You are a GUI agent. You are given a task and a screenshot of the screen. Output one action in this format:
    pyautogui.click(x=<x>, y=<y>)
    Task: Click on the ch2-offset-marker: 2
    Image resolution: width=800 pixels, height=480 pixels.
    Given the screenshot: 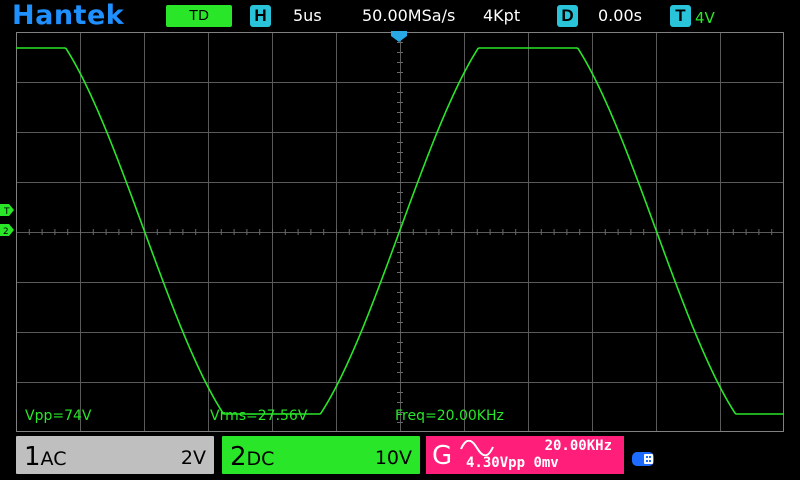 What is the action you would take?
    pyautogui.click(x=7, y=230)
    